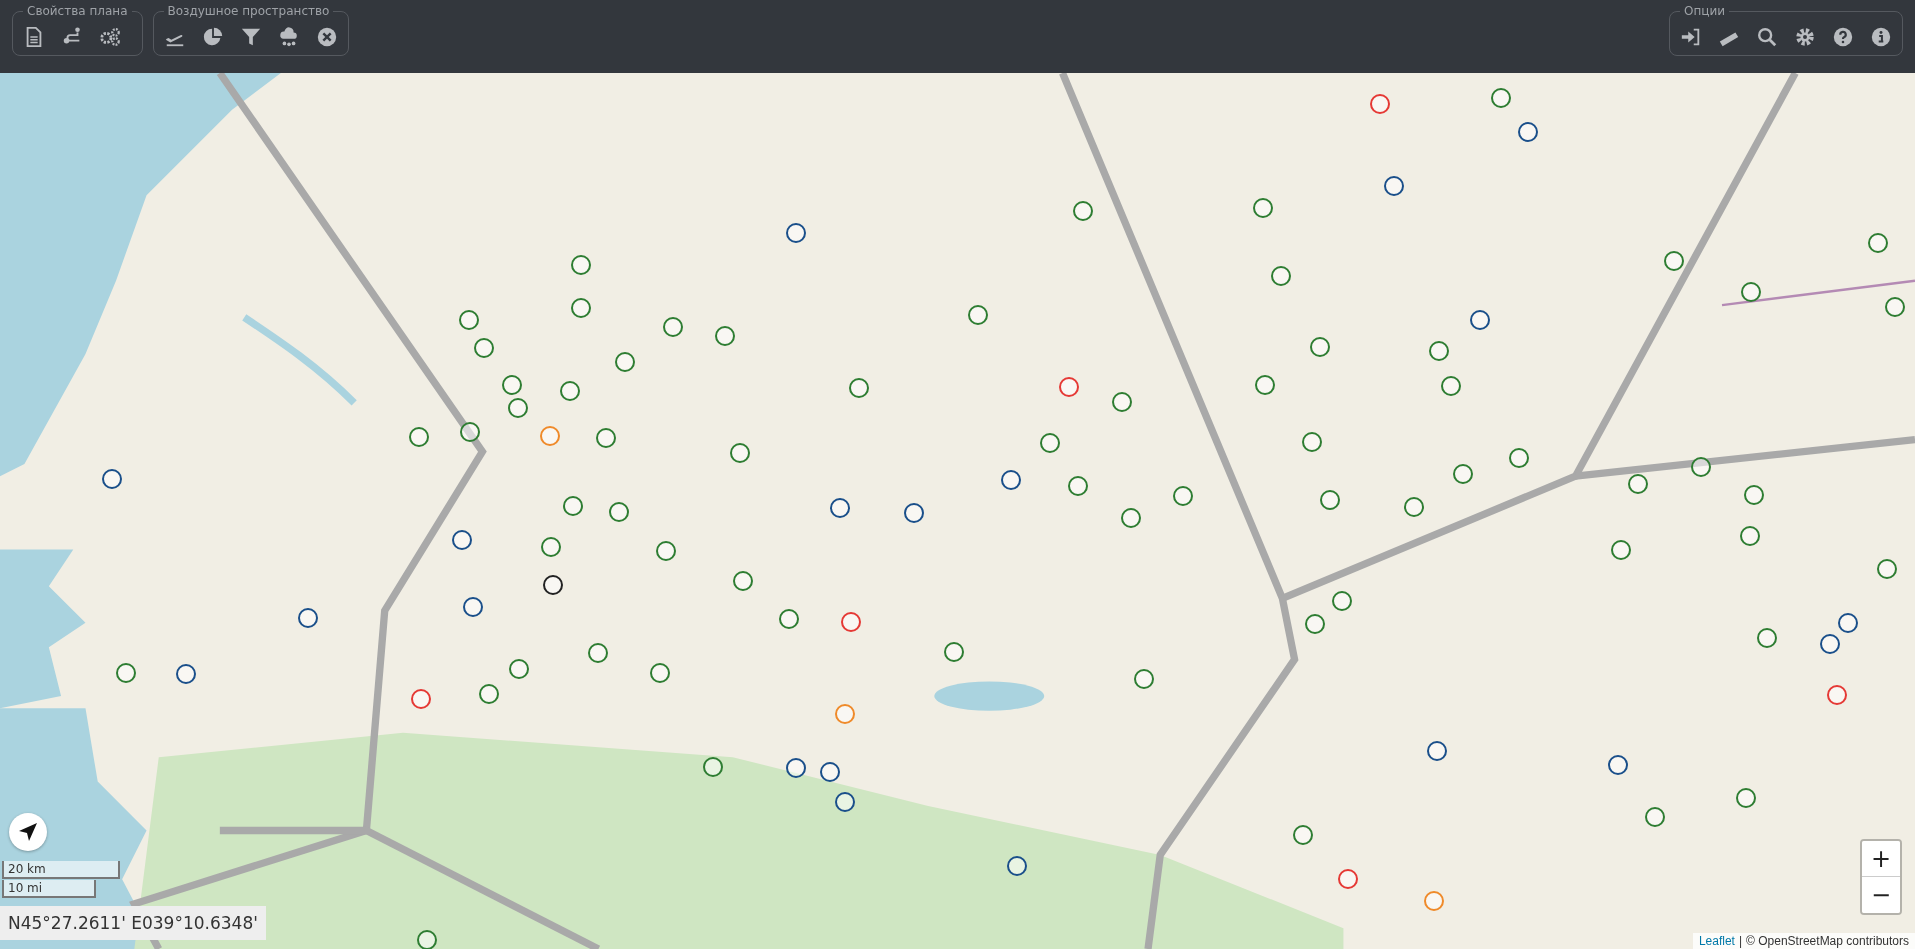 The width and height of the screenshot is (1915, 949). Describe the element at coordinates (1691, 37) in the screenshot. I see `login-icon` at that location.